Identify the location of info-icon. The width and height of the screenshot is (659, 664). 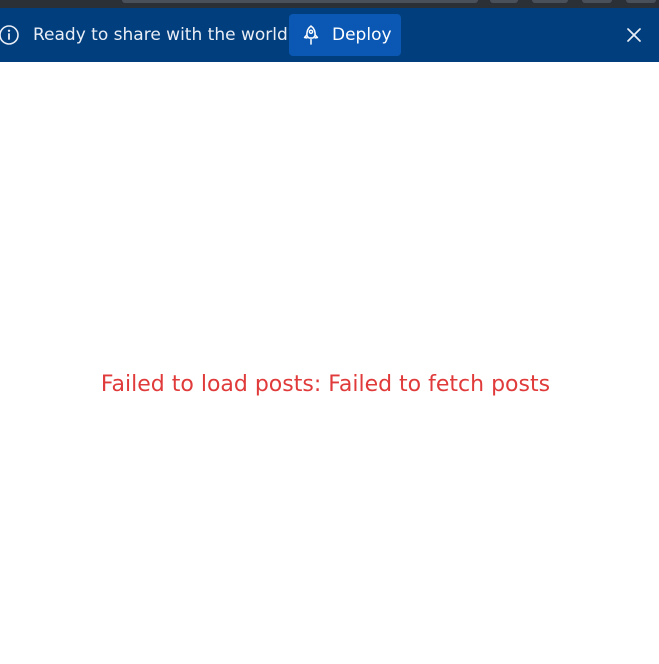
(10, 35).